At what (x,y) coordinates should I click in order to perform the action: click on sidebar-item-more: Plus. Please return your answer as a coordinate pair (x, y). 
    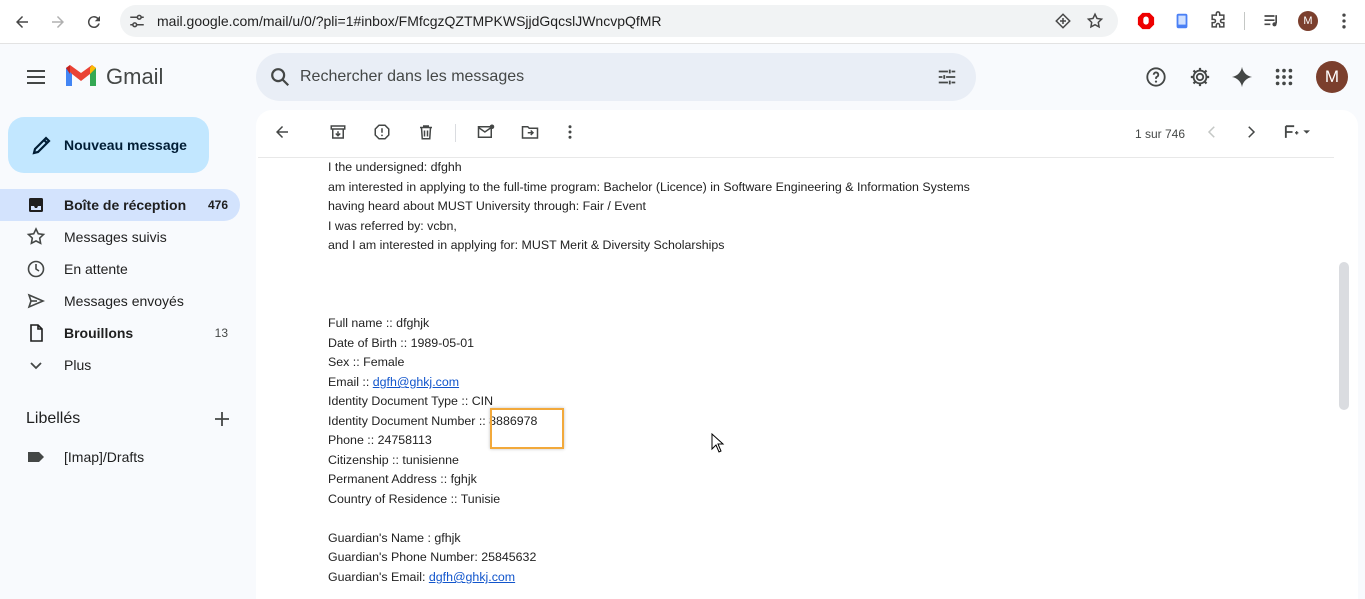
    Looking at the image, I should click on (120, 365).